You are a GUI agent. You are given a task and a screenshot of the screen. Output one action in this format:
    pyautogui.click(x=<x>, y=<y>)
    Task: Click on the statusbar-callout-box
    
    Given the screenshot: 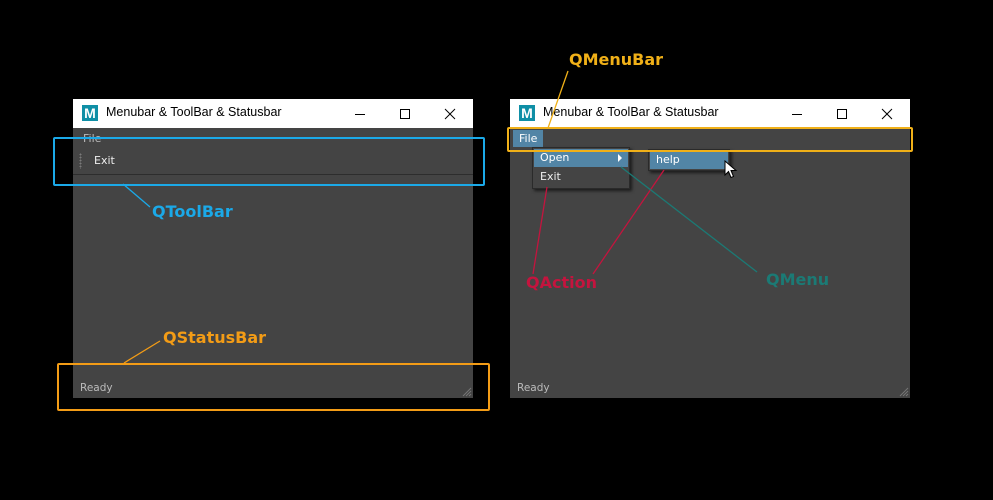 What is the action you would take?
    pyautogui.click(x=273, y=387)
    